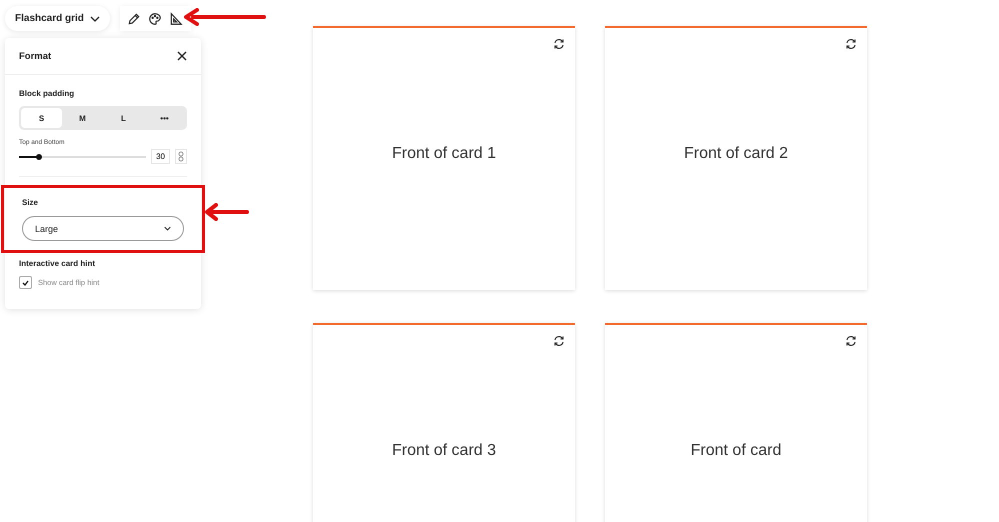 The width and height of the screenshot is (999, 522). I want to click on value-field: 30, so click(160, 156).